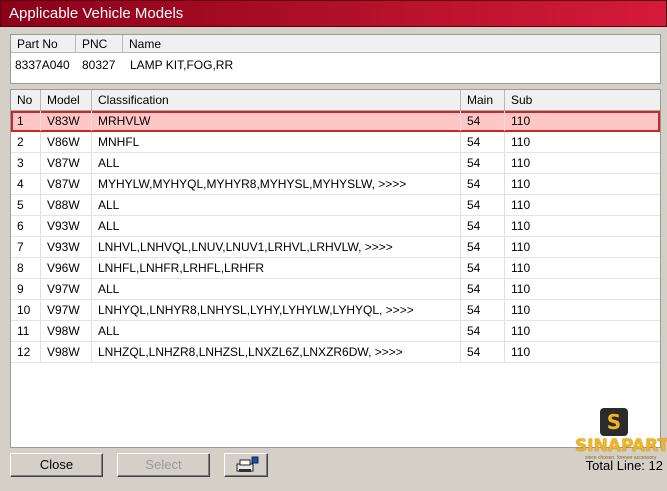 The width and height of the screenshot is (667, 491). I want to click on pnc-header: PNC, so click(99, 44).